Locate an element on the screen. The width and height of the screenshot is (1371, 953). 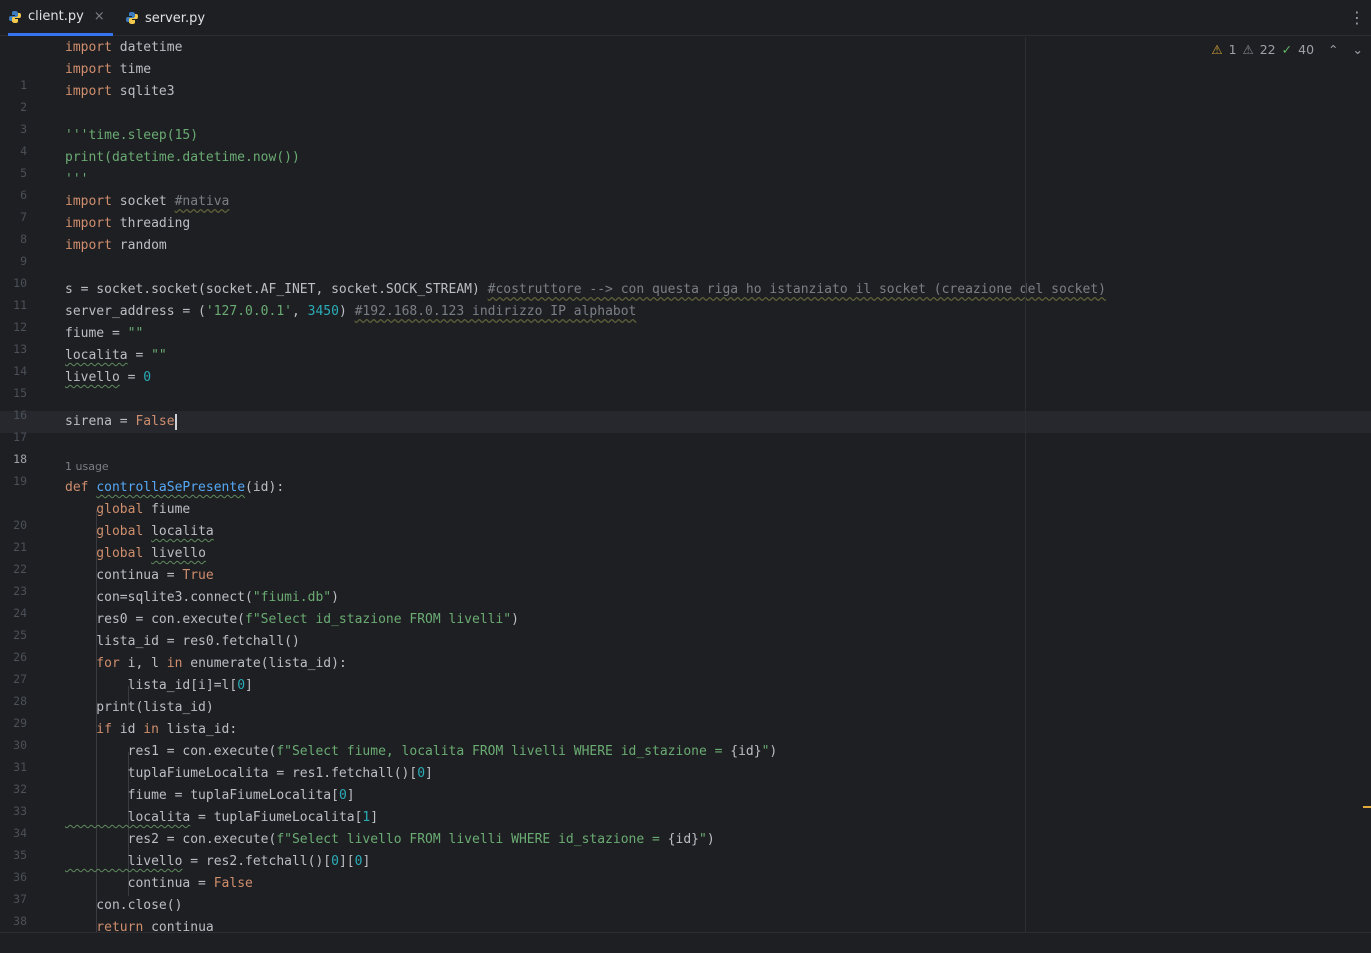
line-number: 13 is located at coordinates (20, 349).